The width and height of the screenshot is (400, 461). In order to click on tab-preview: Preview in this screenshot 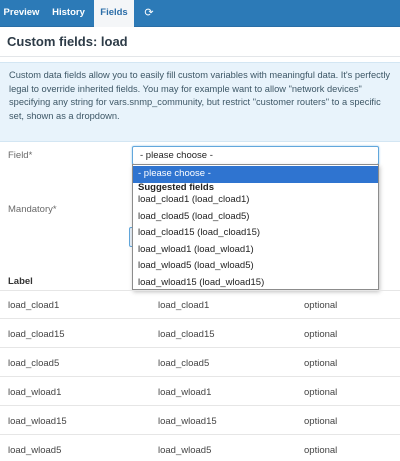, I will do `click(21, 13)`.